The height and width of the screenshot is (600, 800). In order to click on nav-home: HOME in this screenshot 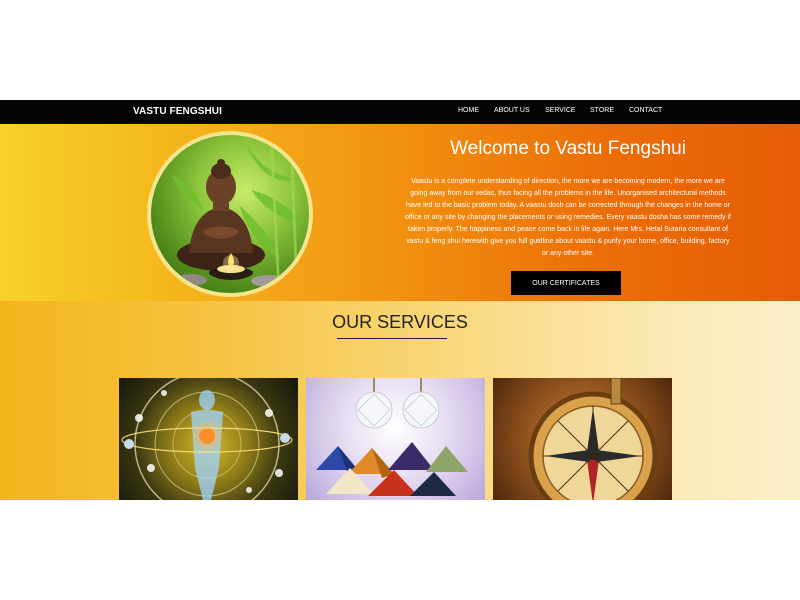, I will do `click(468, 110)`.